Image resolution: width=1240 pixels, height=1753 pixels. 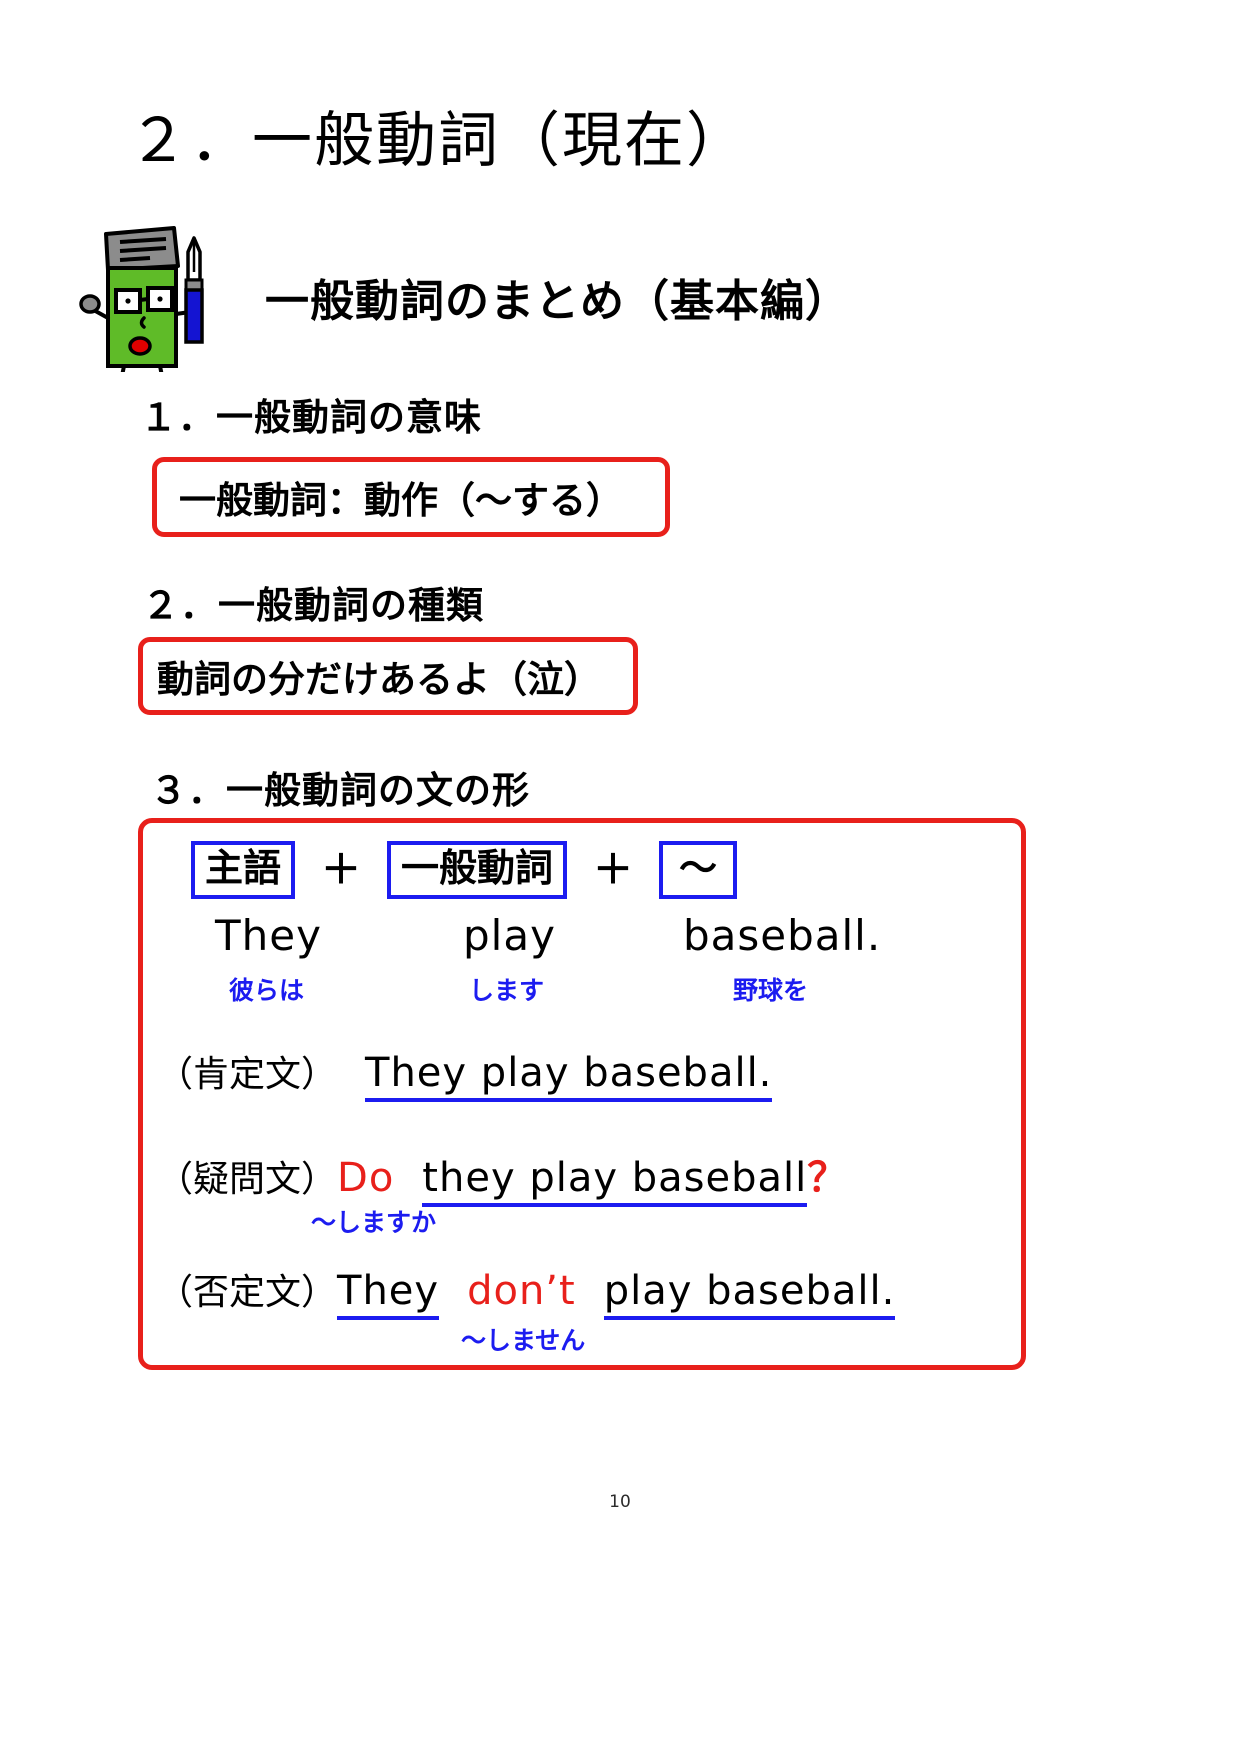 What do you see at coordinates (771, 990) in the screenshot?
I see `gloss-object: 野球を` at bounding box center [771, 990].